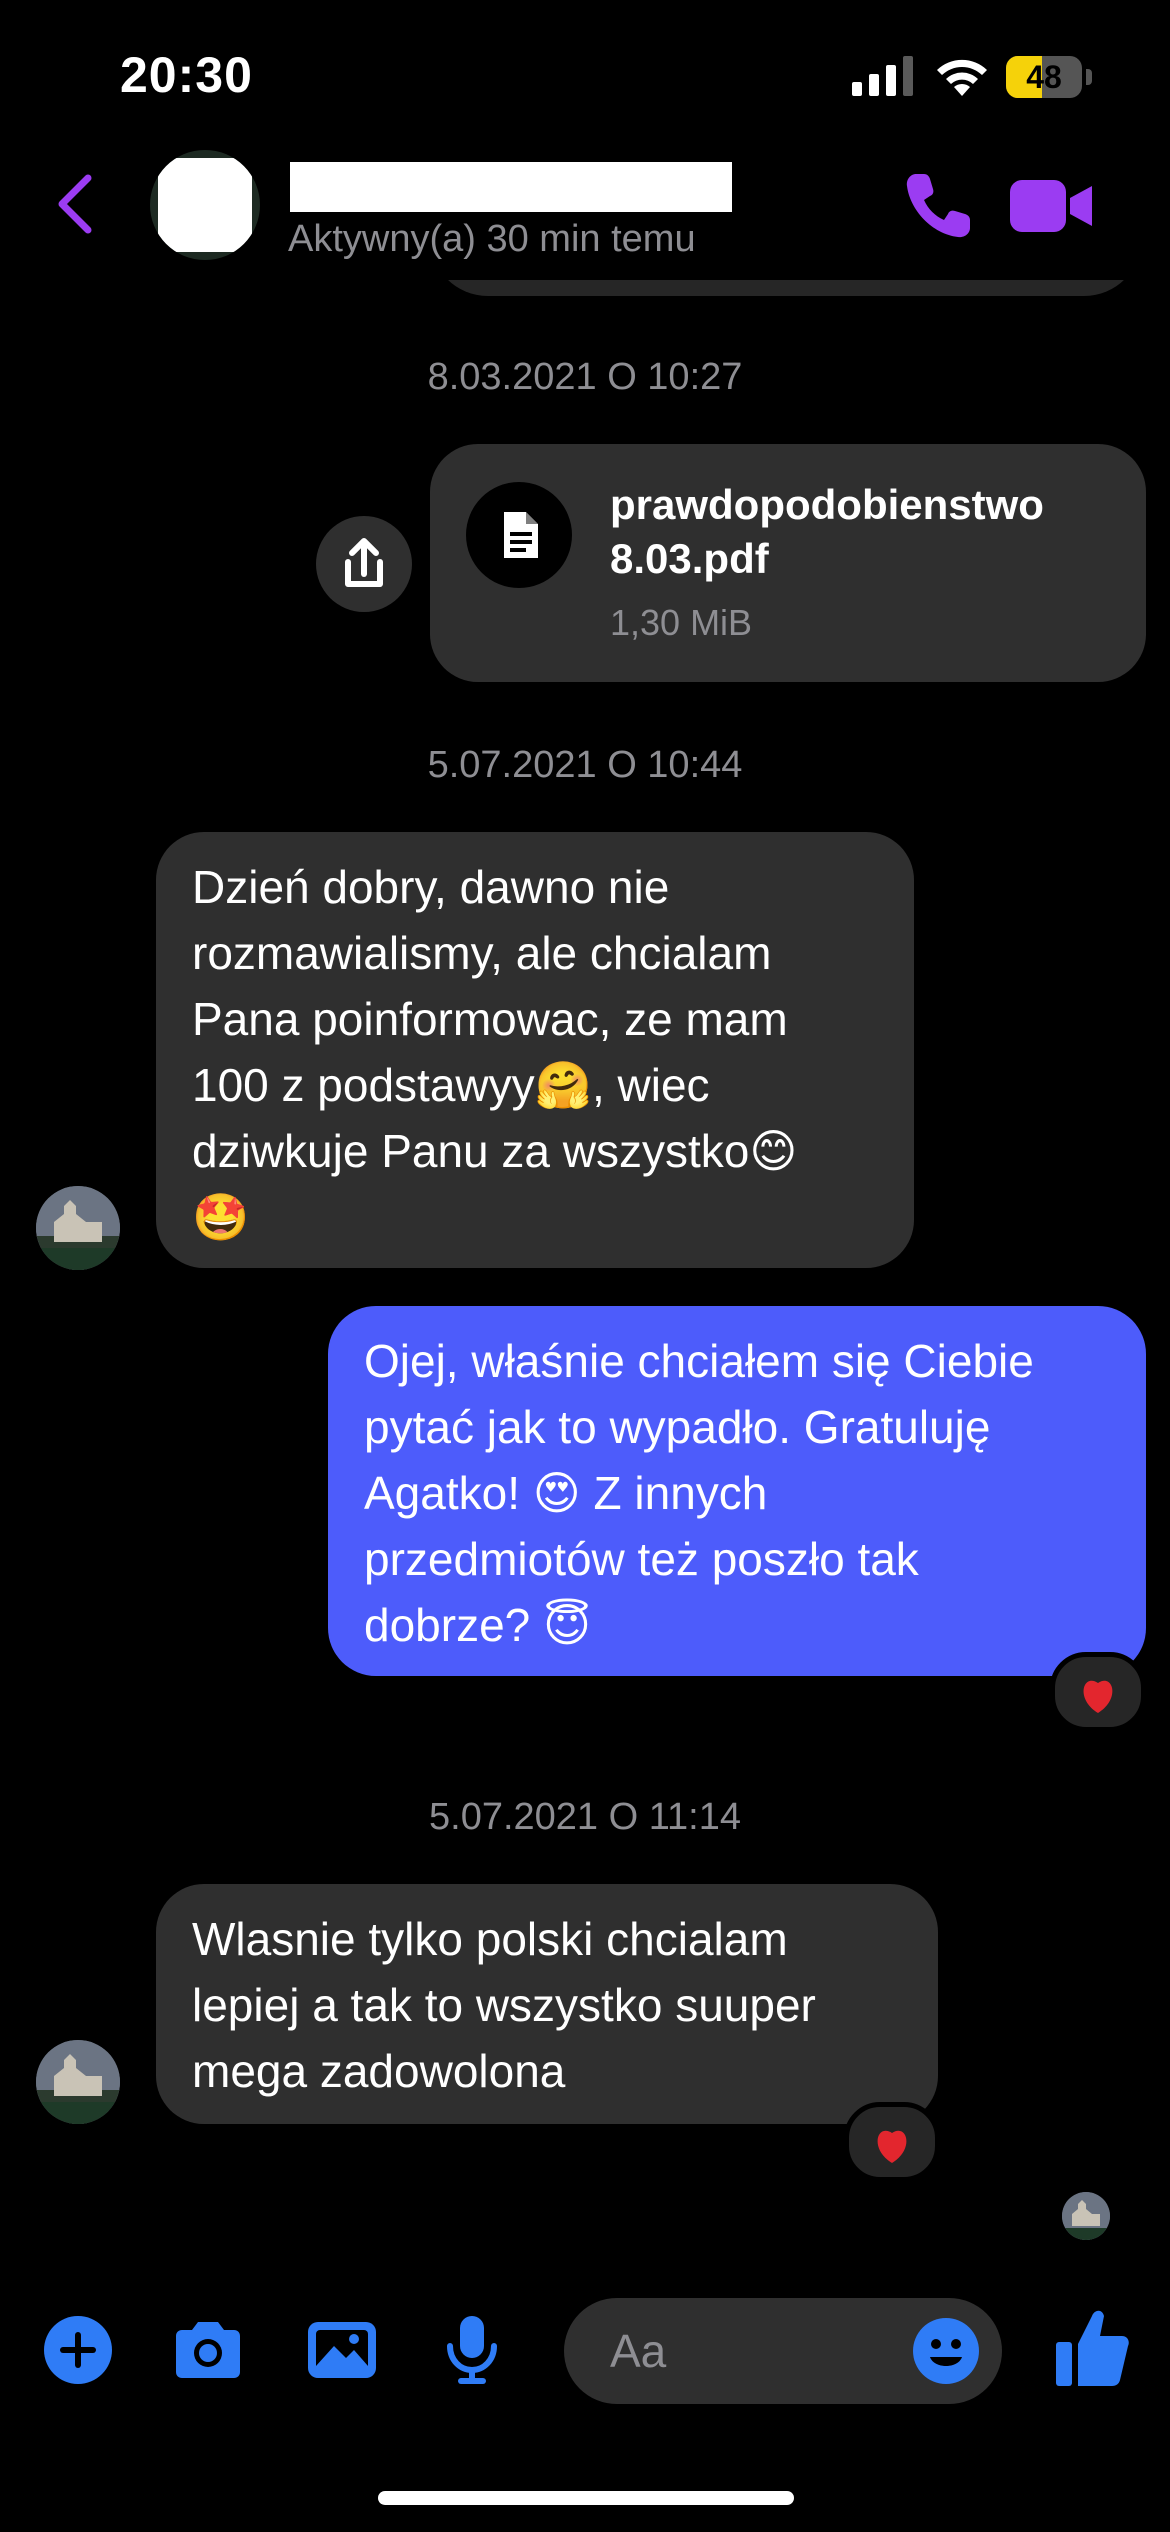 The width and height of the screenshot is (1170, 2532). Describe the element at coordinates (1052, 206) in the screenshot. I see `video-camera-icon` at that location.